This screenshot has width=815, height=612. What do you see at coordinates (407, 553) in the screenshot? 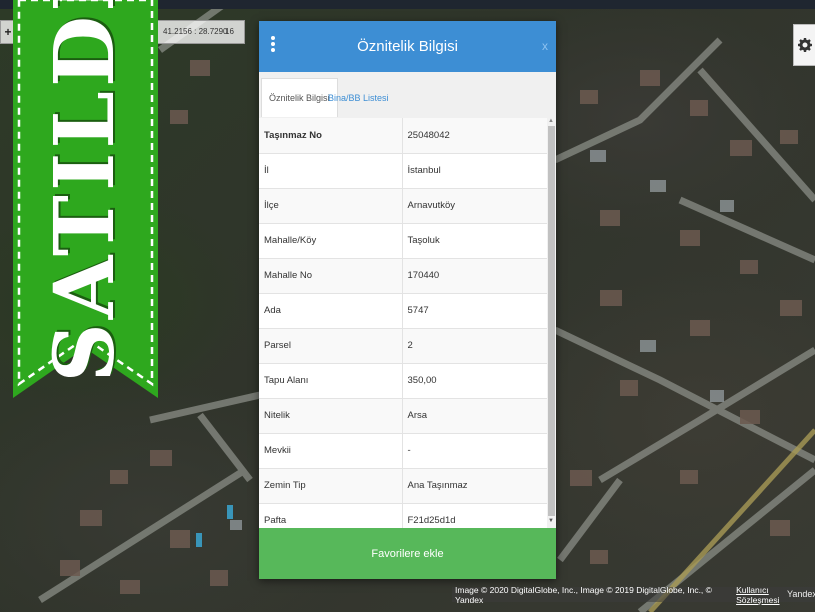
I see `add-to-favorites-button: Favorilere ekle` at bounding box center [407, 553].